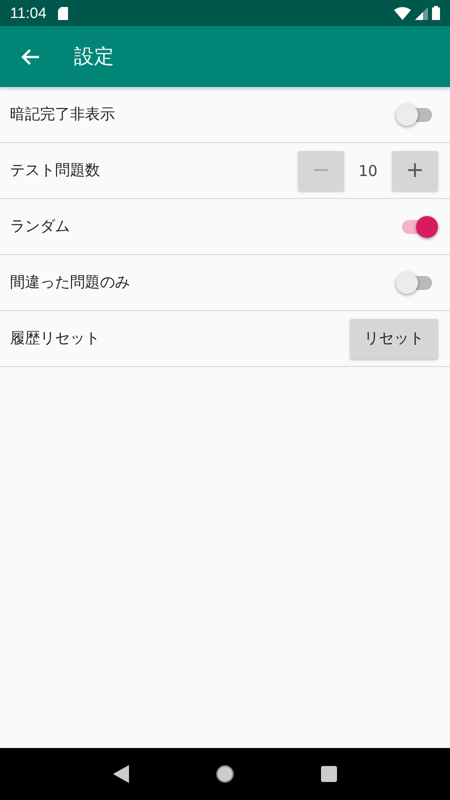 This screenshot has width=450, height=800. What do you see at coordinates (55, 170) in the screenshot?
I see `setting-label: テスト問題数` at bounding box center [55, 170].